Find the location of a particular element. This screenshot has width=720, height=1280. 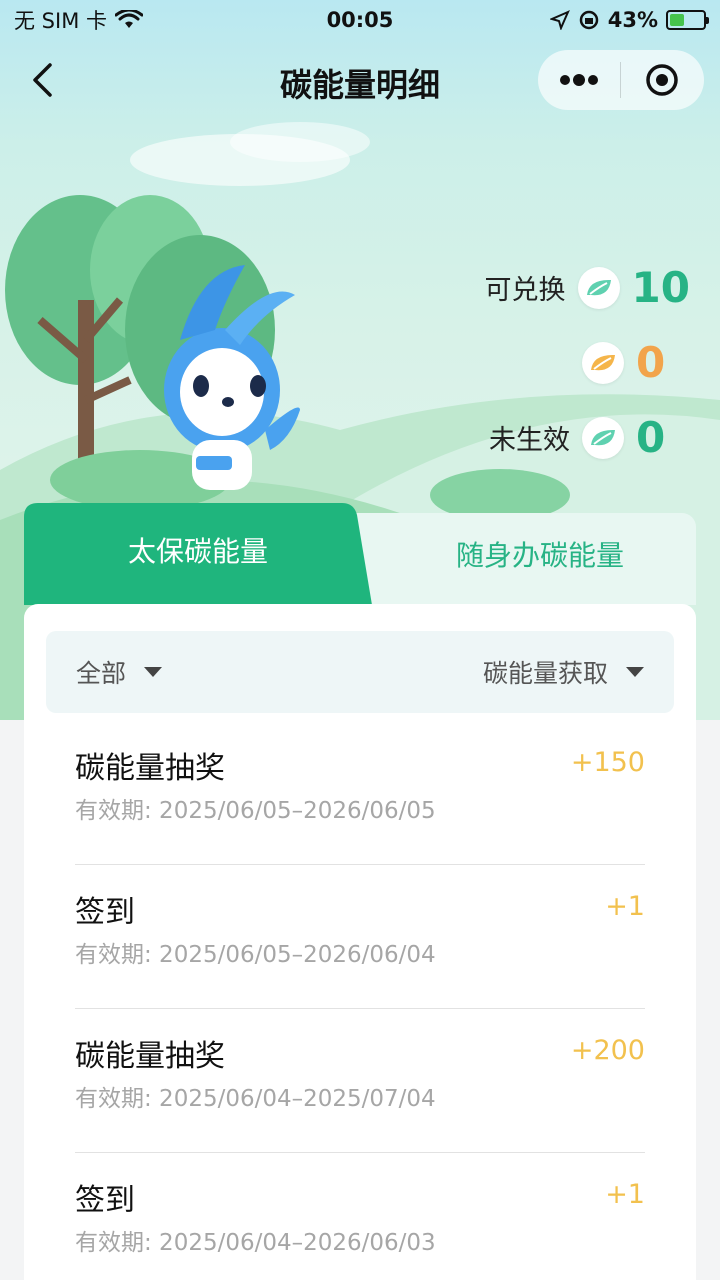

record-validity: 有效期: 2025/06/04–2026/06/03 is located at coordinates (255, 1243).